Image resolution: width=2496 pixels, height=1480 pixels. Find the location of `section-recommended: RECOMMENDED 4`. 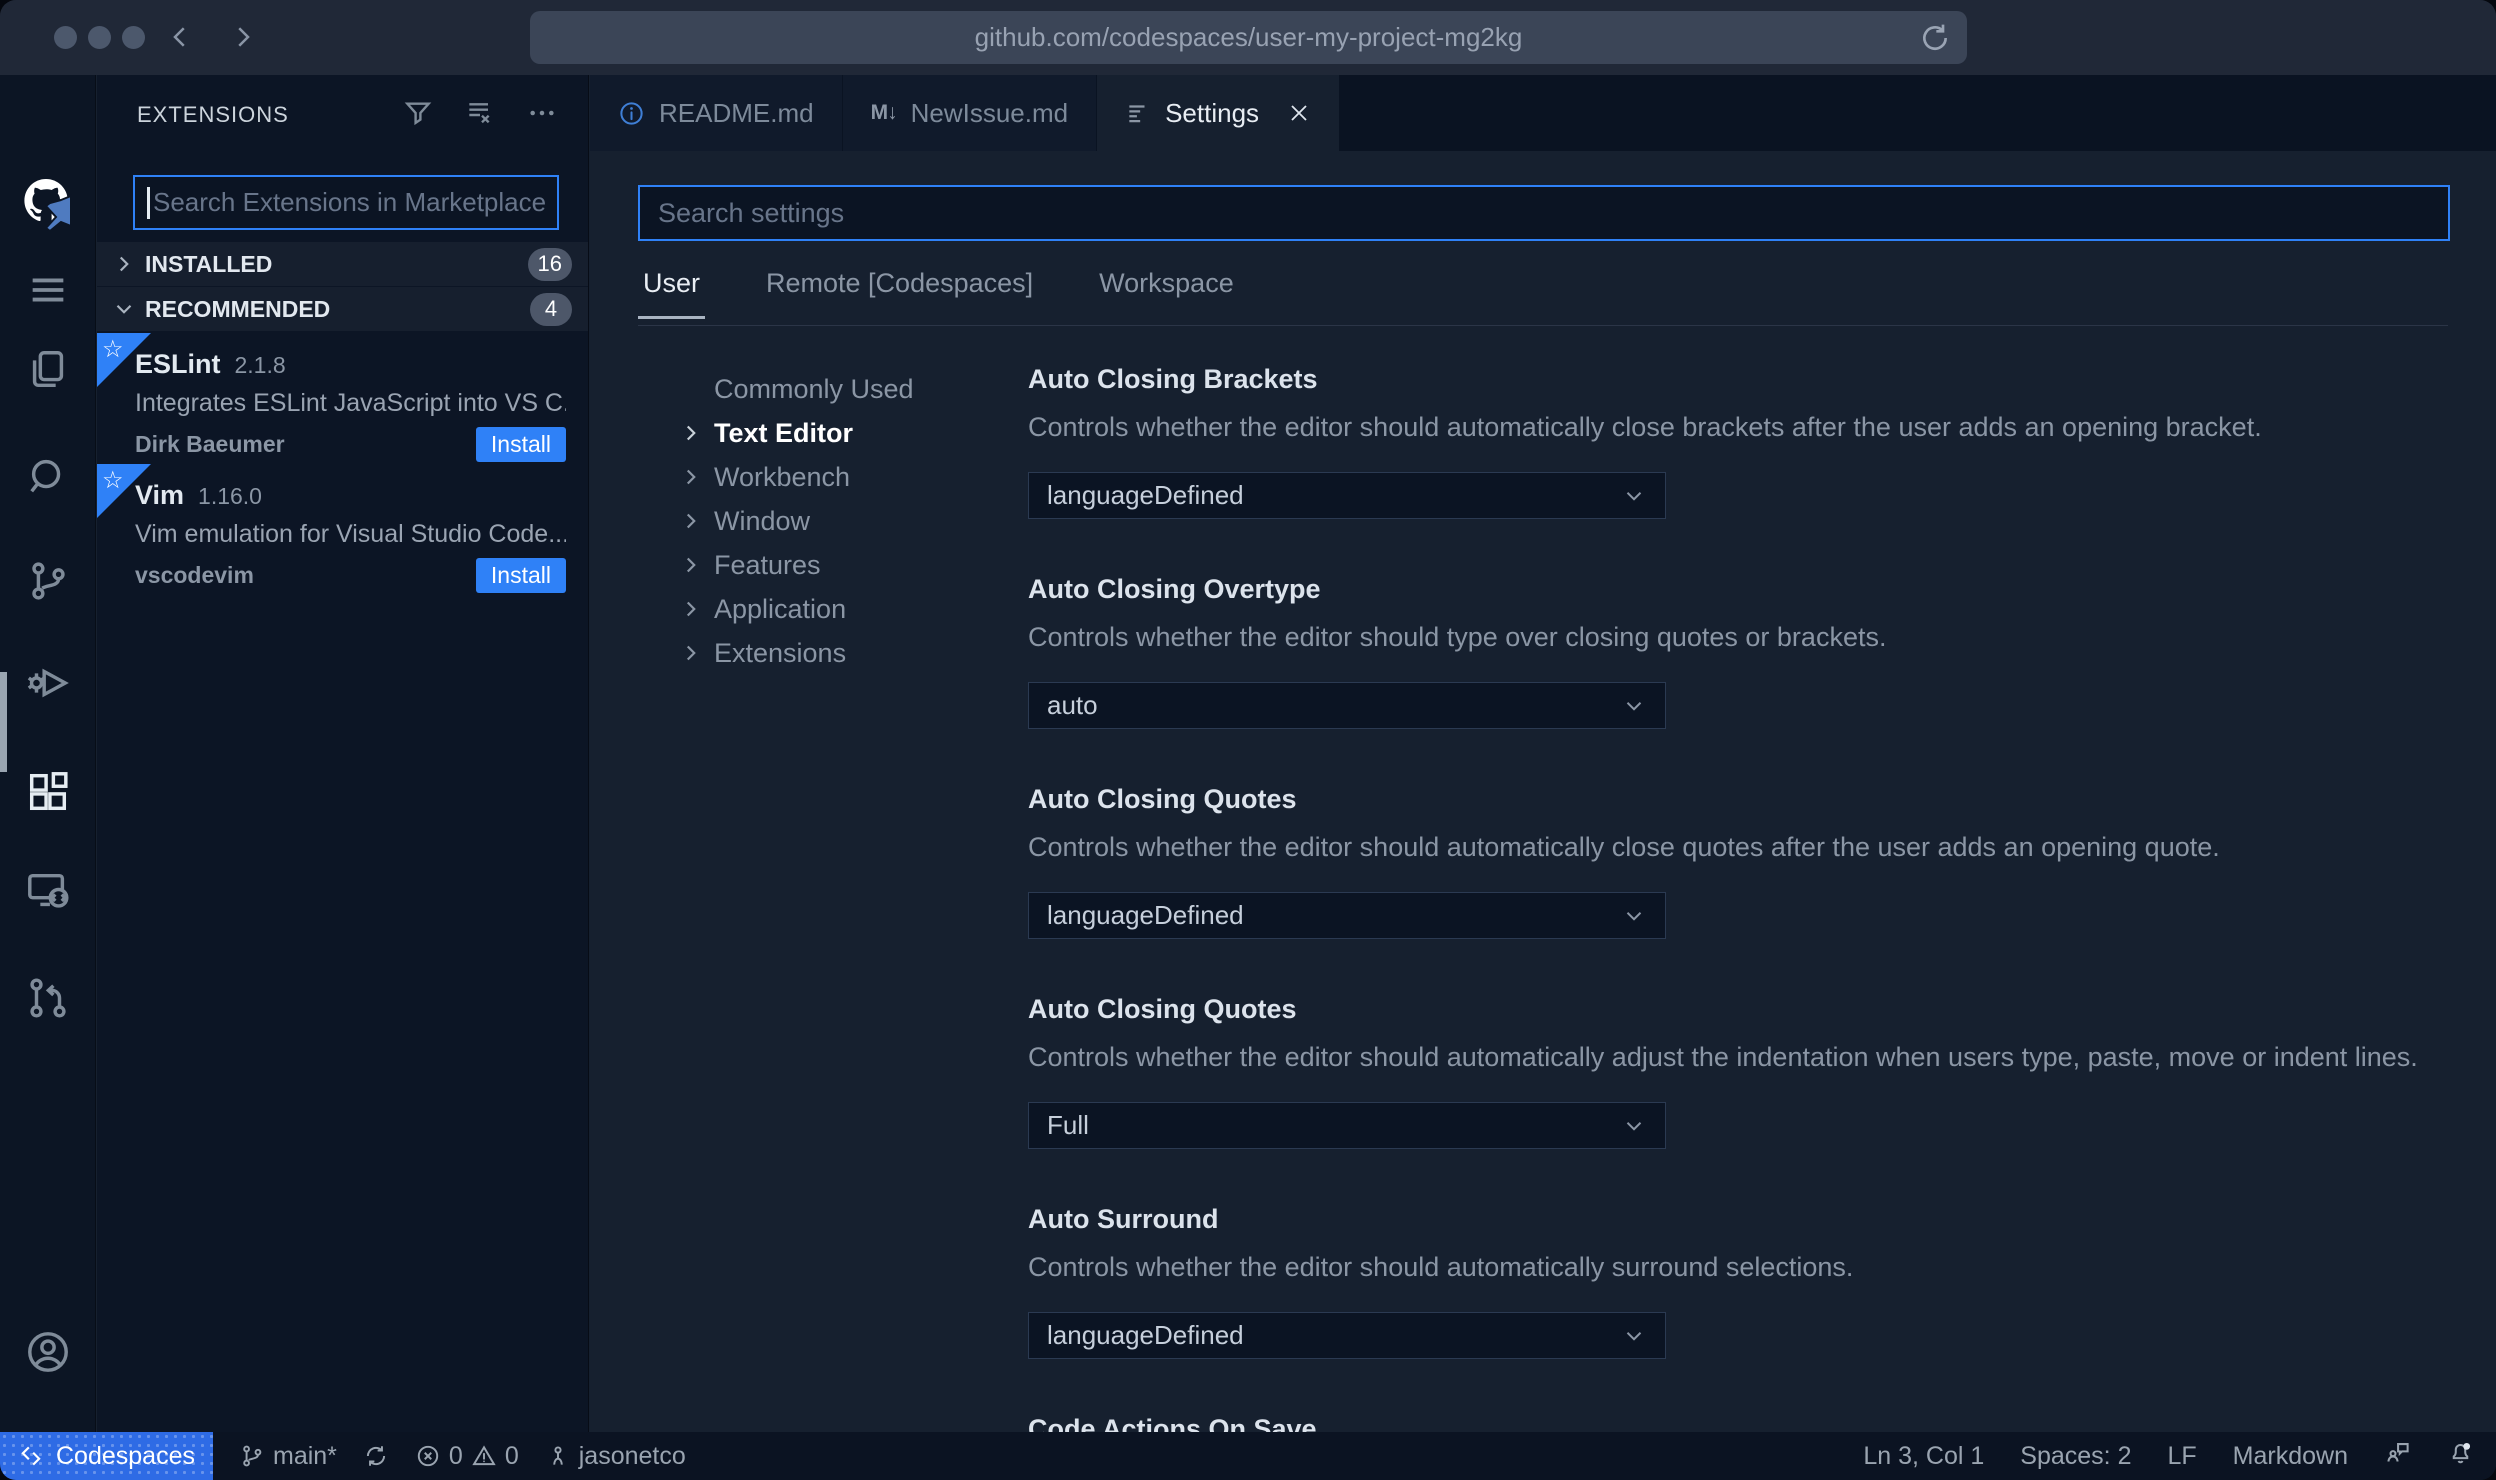

section-recommended: RECOMMENDED 4 is located at coordinates (342, 309).